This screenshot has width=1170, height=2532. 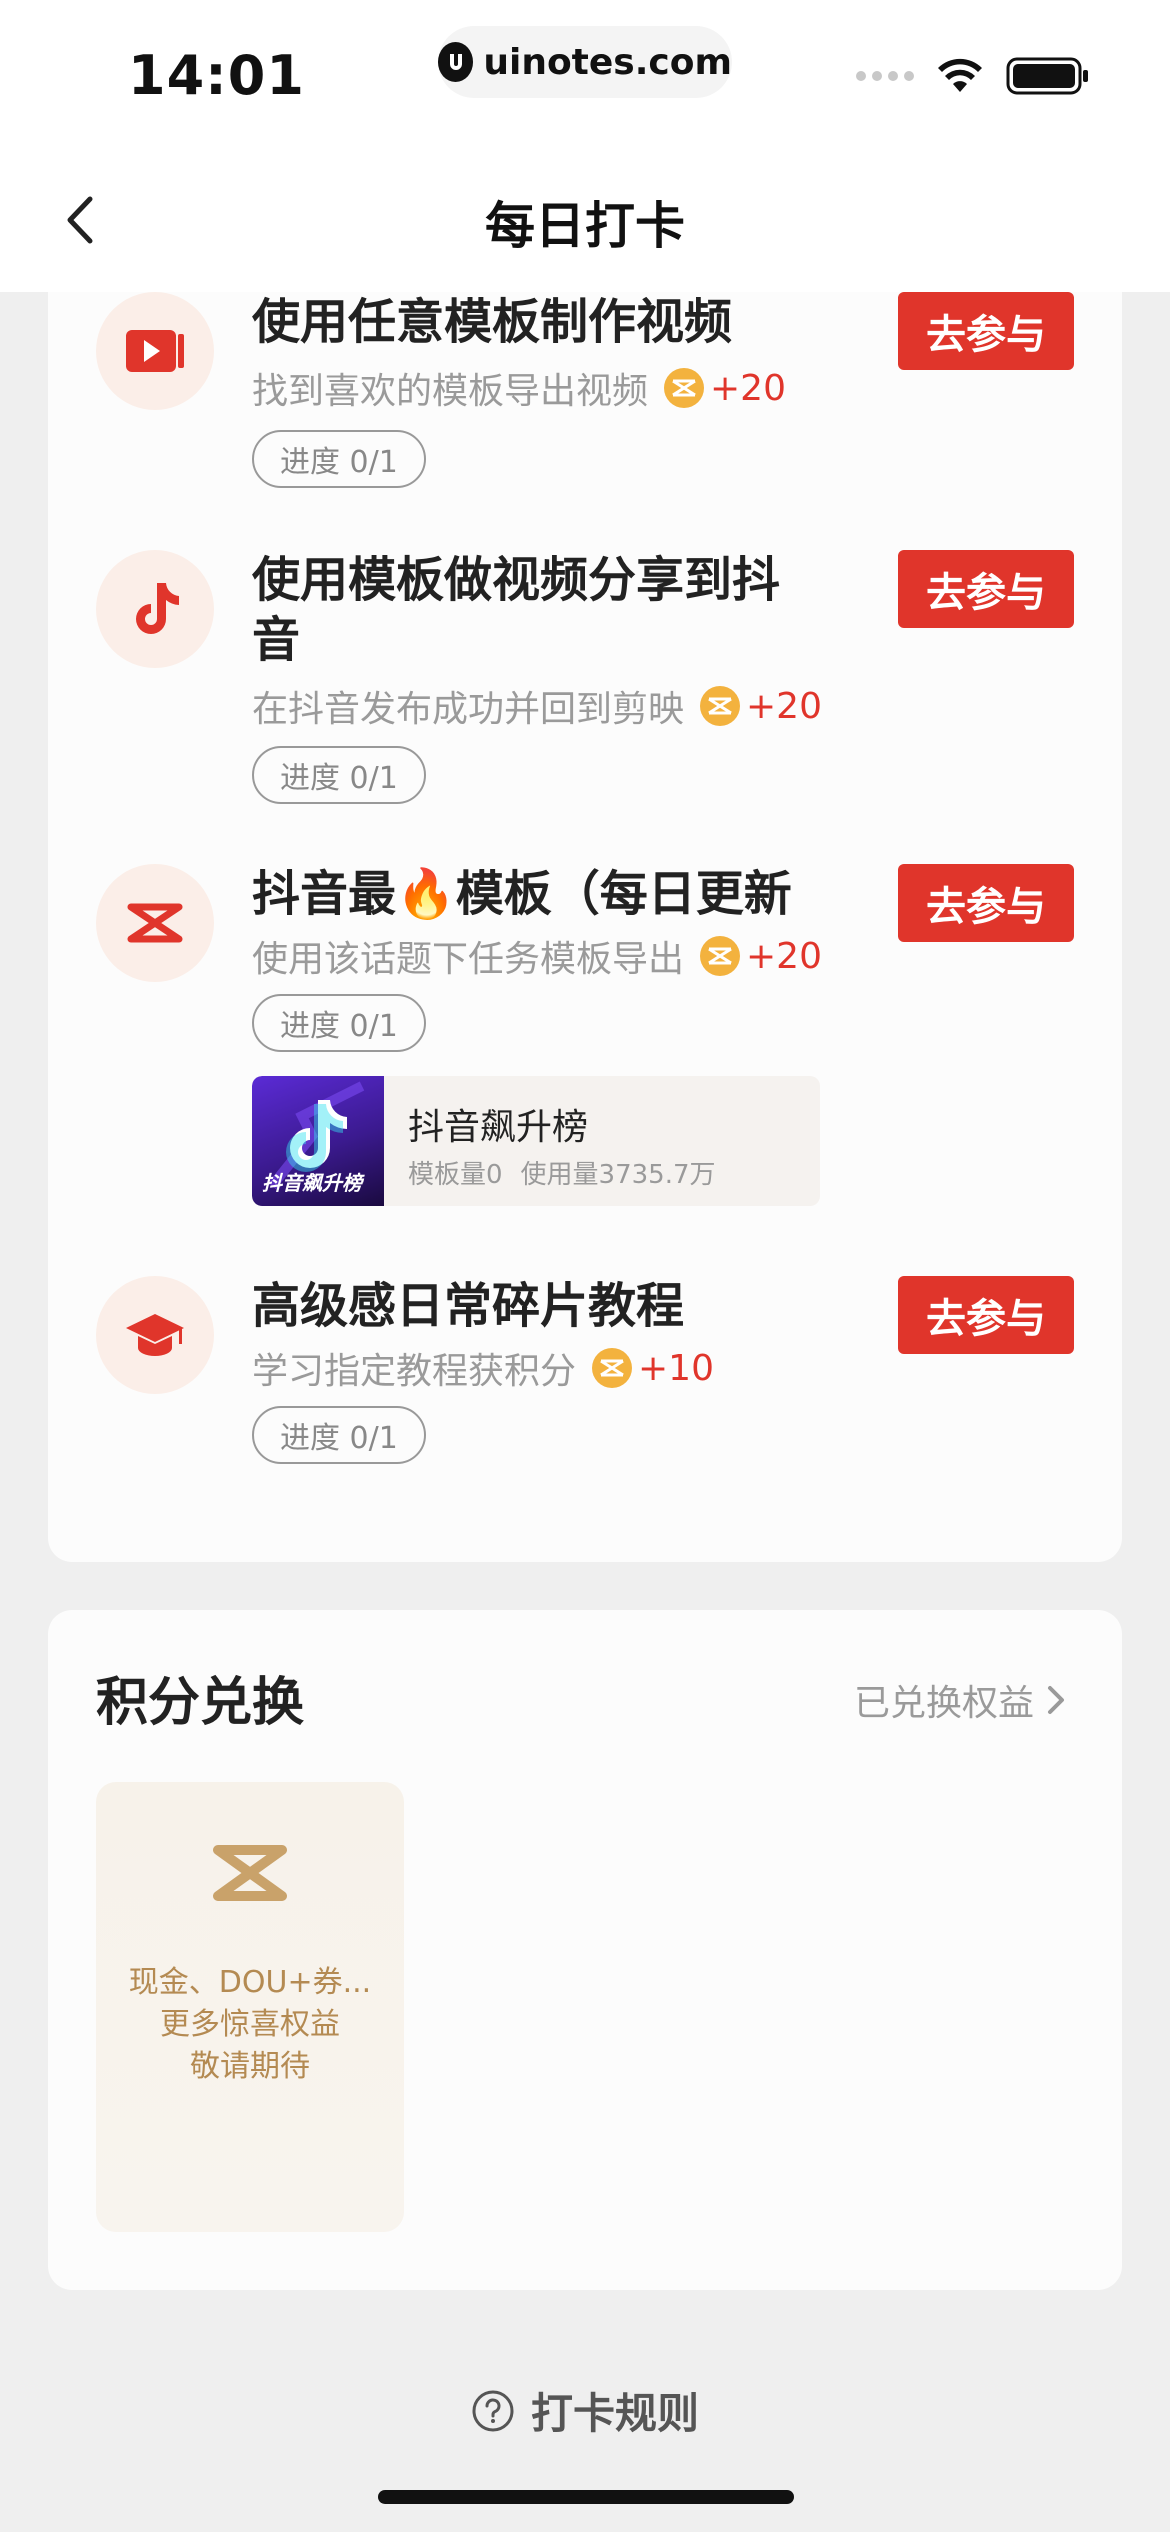 What do you see at coordinates (155, 609) in the screenshot?
I see `tiktok-note-icon` at bounding box center [155, 609].